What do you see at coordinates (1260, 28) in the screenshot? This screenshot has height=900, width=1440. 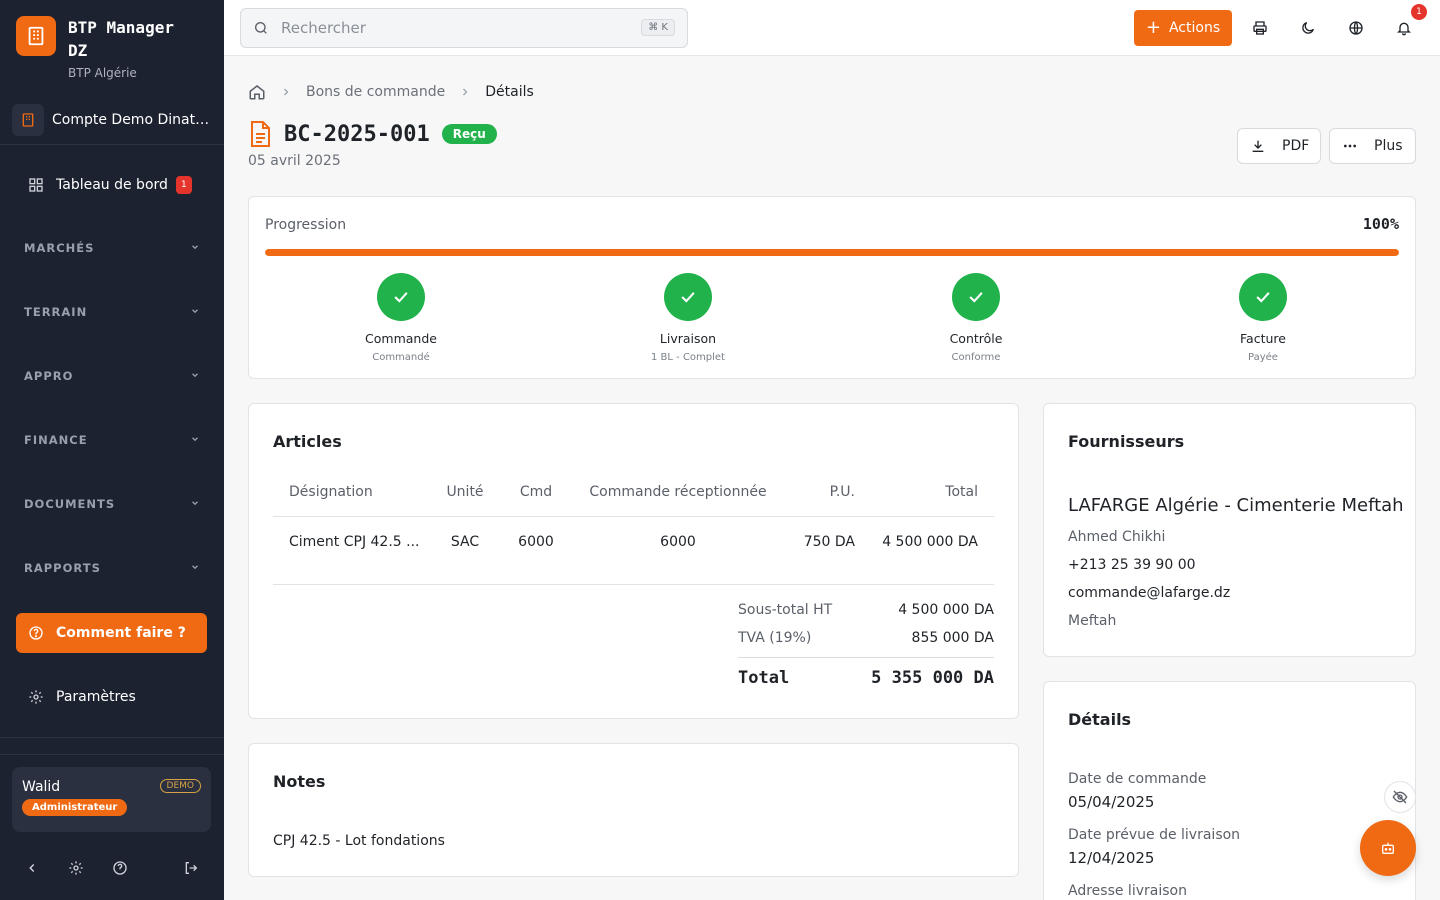 I see `printer-icon` at bounding box center [1260, 28].